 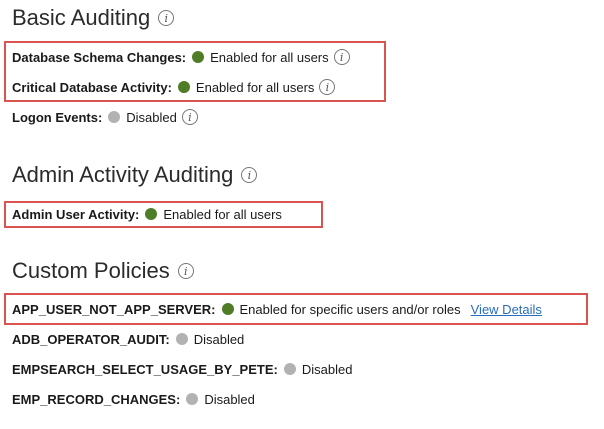 What do you see at coordinates (350, 309) in the screenshot?
I see `policy-status: Enabled for specific users and/or roles` at bounding box center [350, 309].